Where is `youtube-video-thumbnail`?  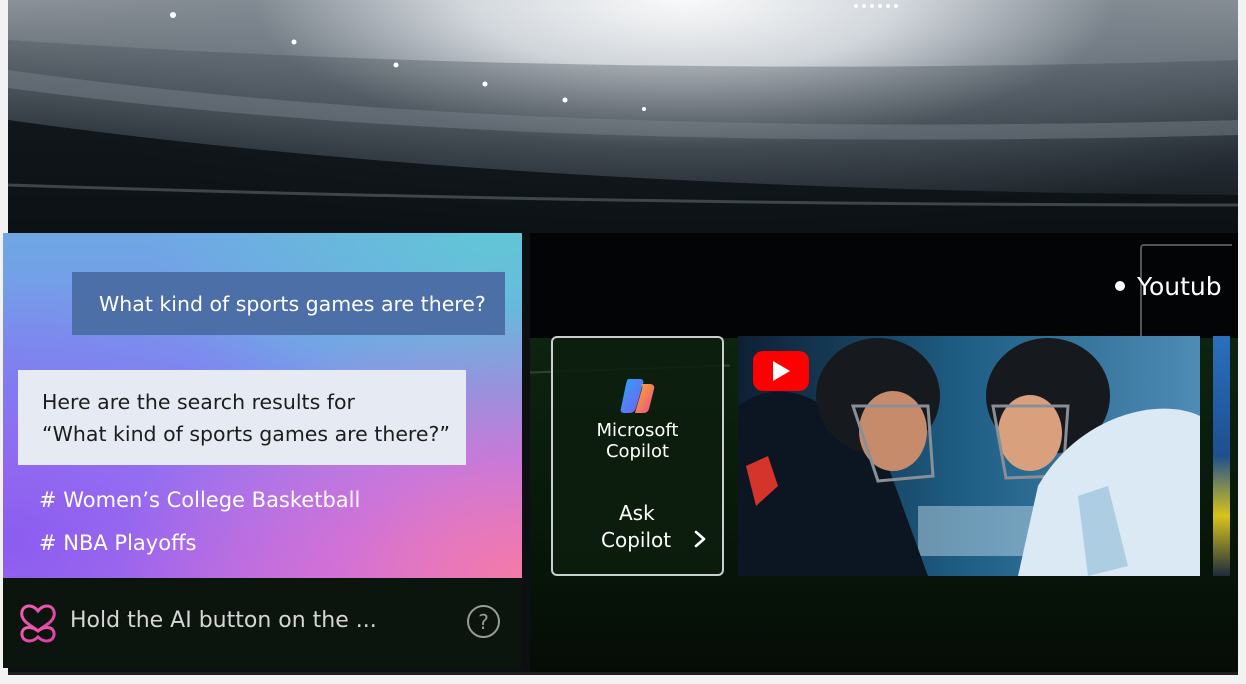
youtube-video-thumbnail is located at coordinates (969, 456).